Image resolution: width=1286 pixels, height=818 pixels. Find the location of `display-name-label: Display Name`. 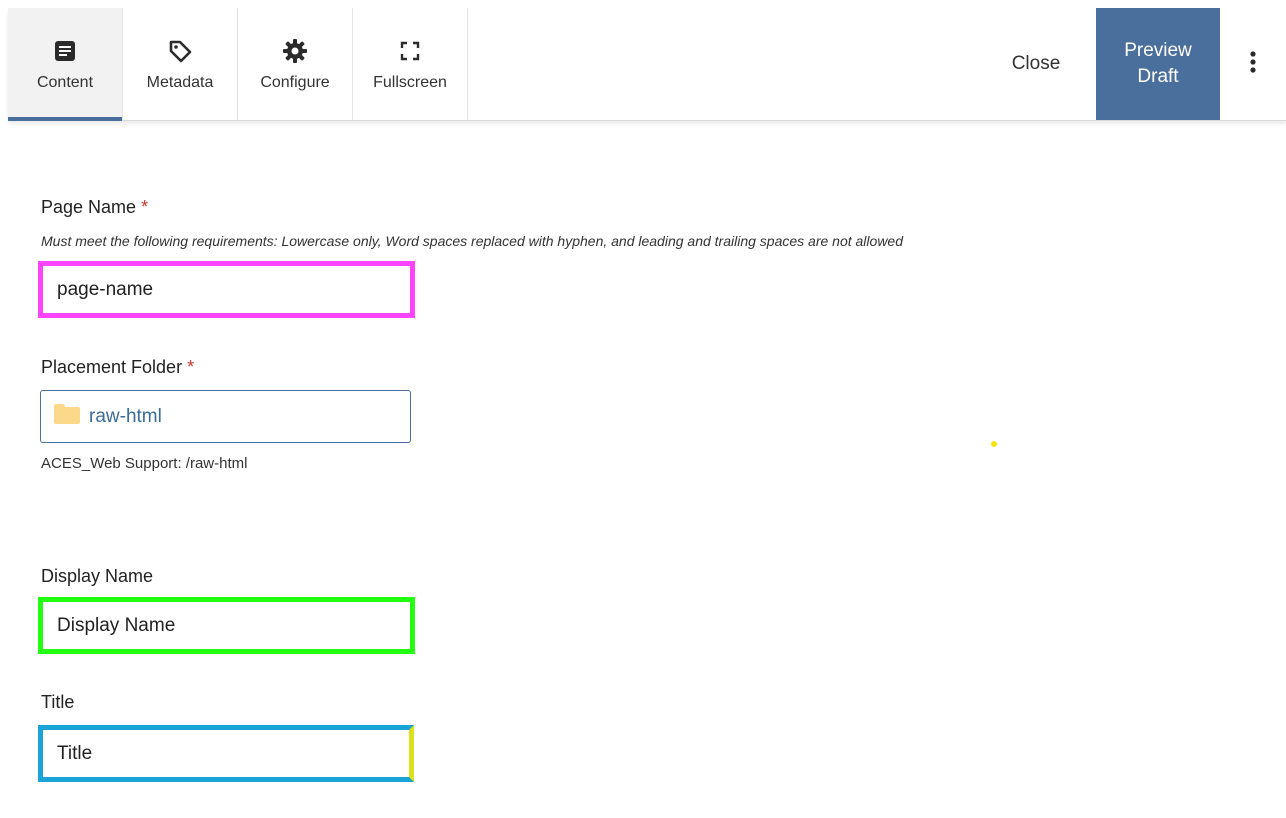

display-name-label: Display Name is located at coordinates (97, 576).